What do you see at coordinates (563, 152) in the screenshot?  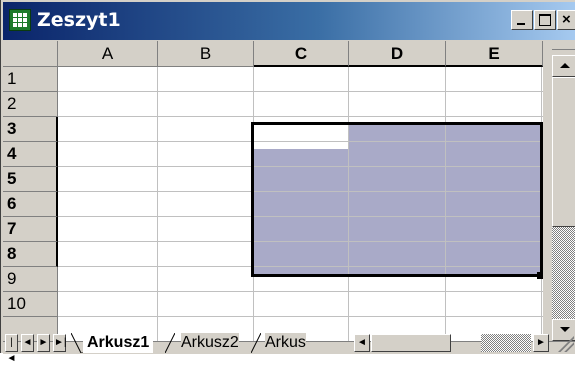 I see `vertical-scroll-thumb` at bounding box center [563, 152].